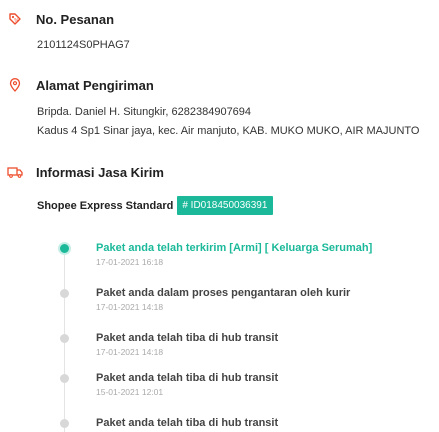 This screenshot has height=432, width=439. What do you see at coordinates (105, 205) in the screenshot?
I see `courier-name: Shopee Express Standard` at bounding box center [105, 205].